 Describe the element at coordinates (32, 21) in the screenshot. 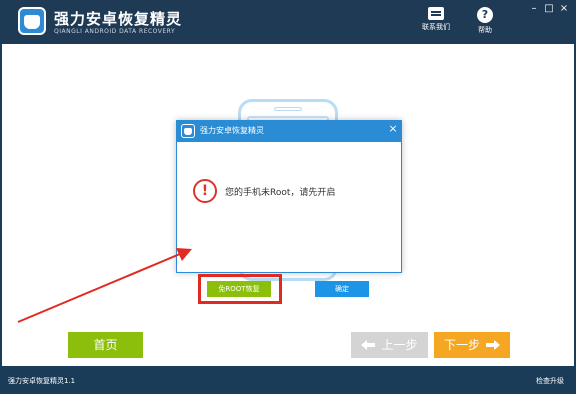

I see `app-logo-icon` at that location.